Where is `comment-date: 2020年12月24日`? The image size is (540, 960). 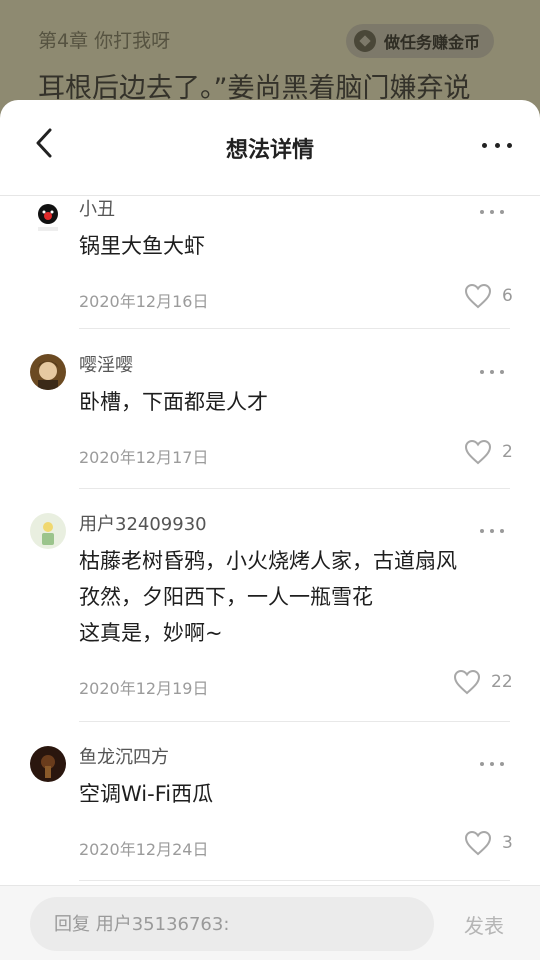
comment-date: 2020年12月24日 is located at coordinates (144, 849).